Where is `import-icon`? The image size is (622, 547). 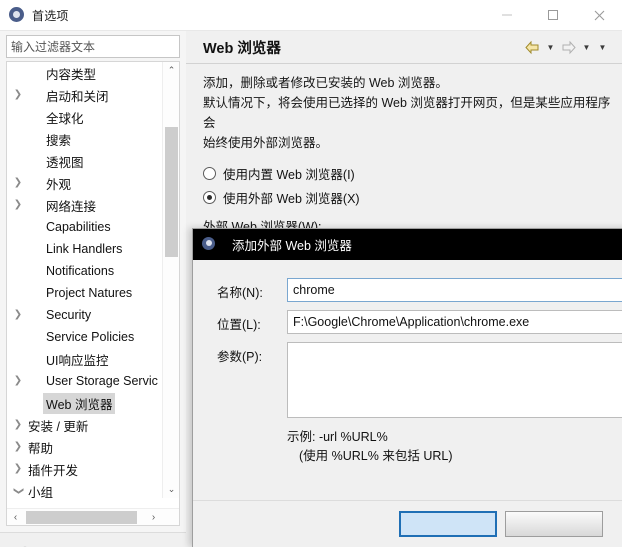 import-icon is located at coordinates (61, 545).